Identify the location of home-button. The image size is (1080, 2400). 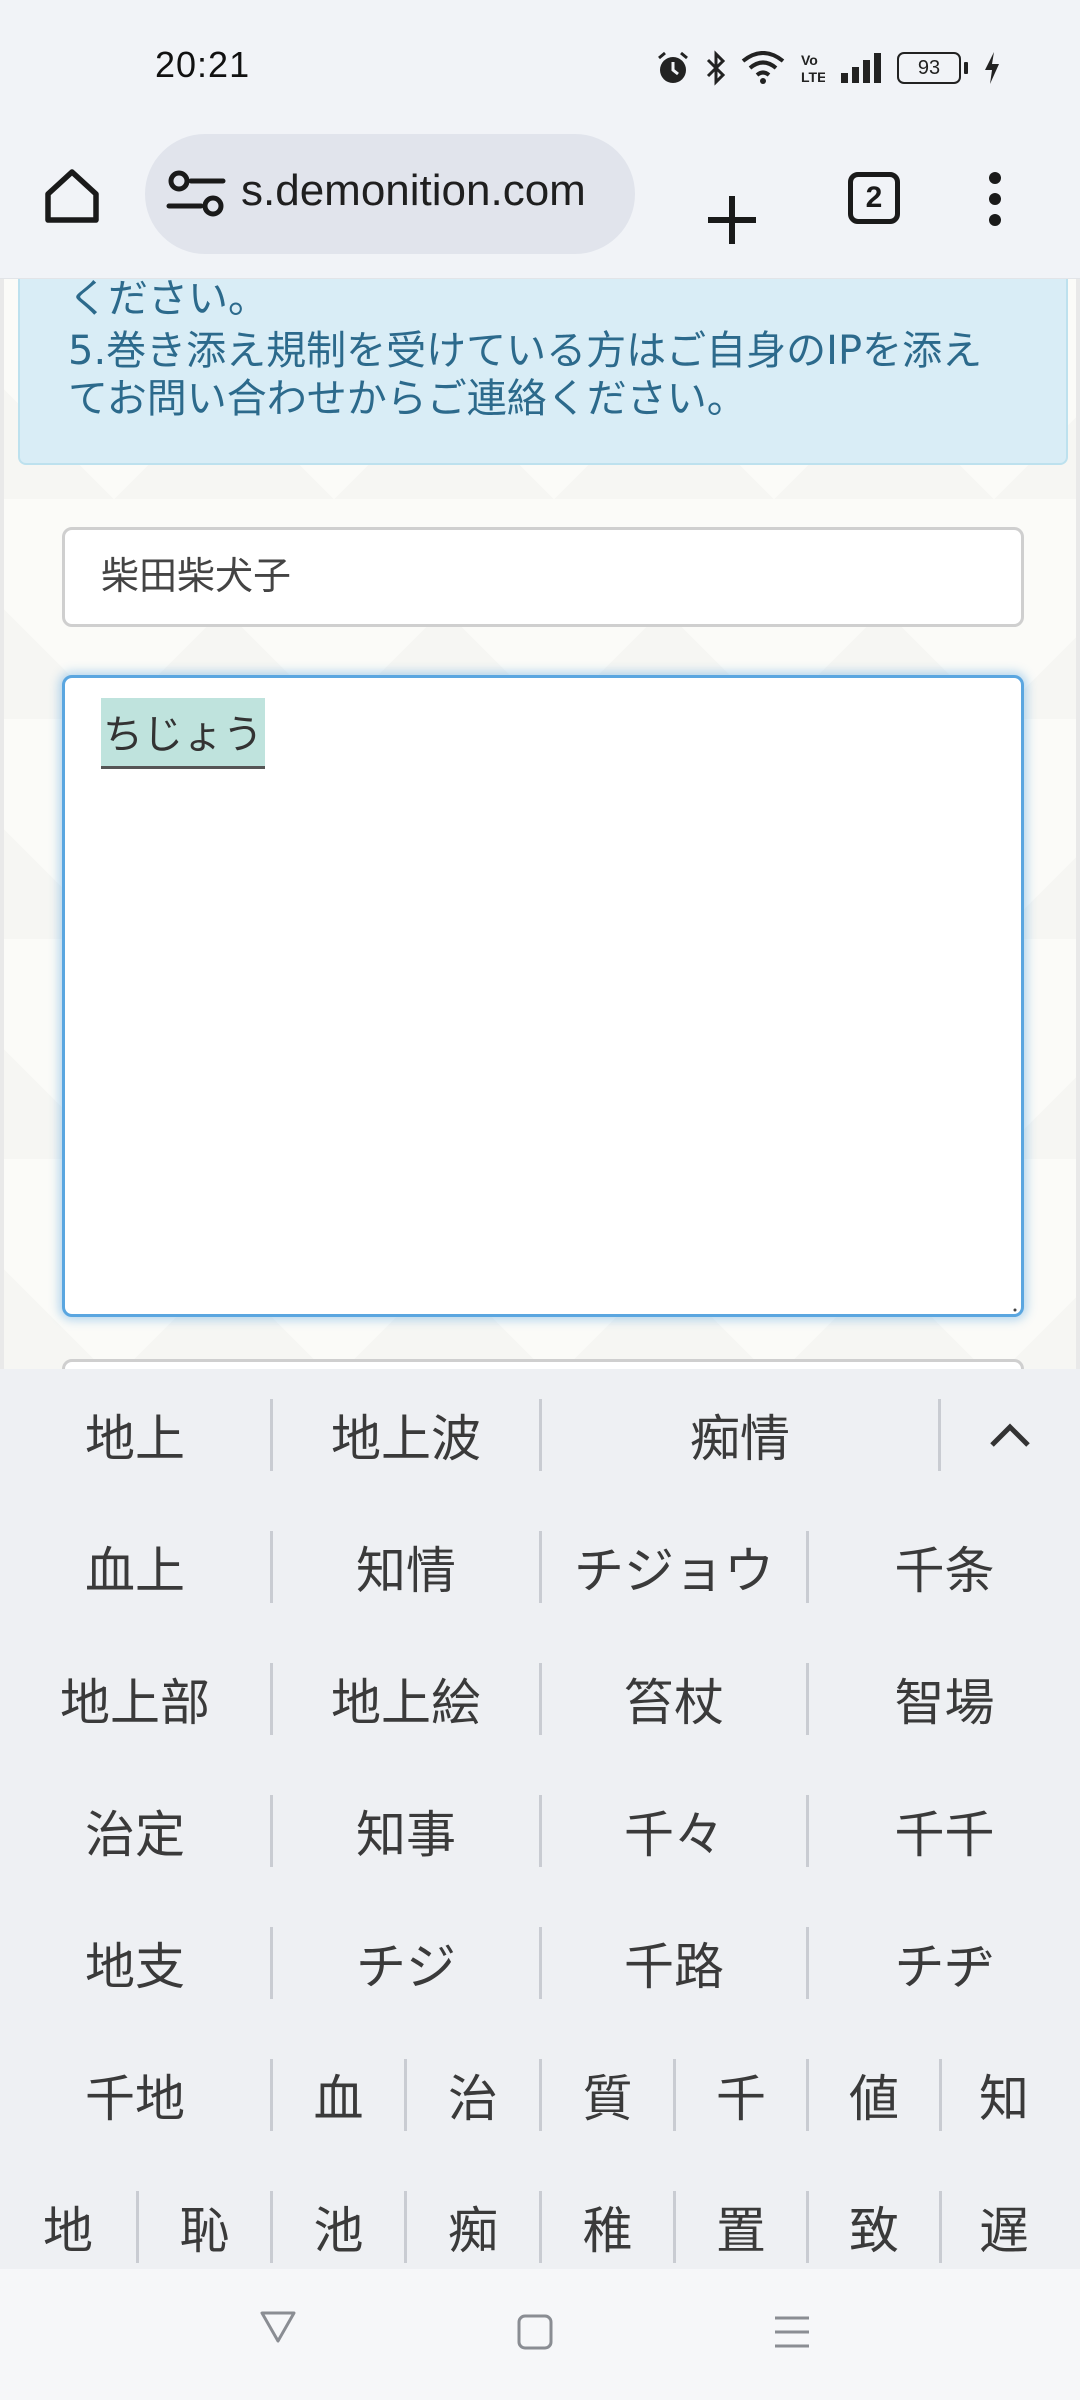
(72, 196).